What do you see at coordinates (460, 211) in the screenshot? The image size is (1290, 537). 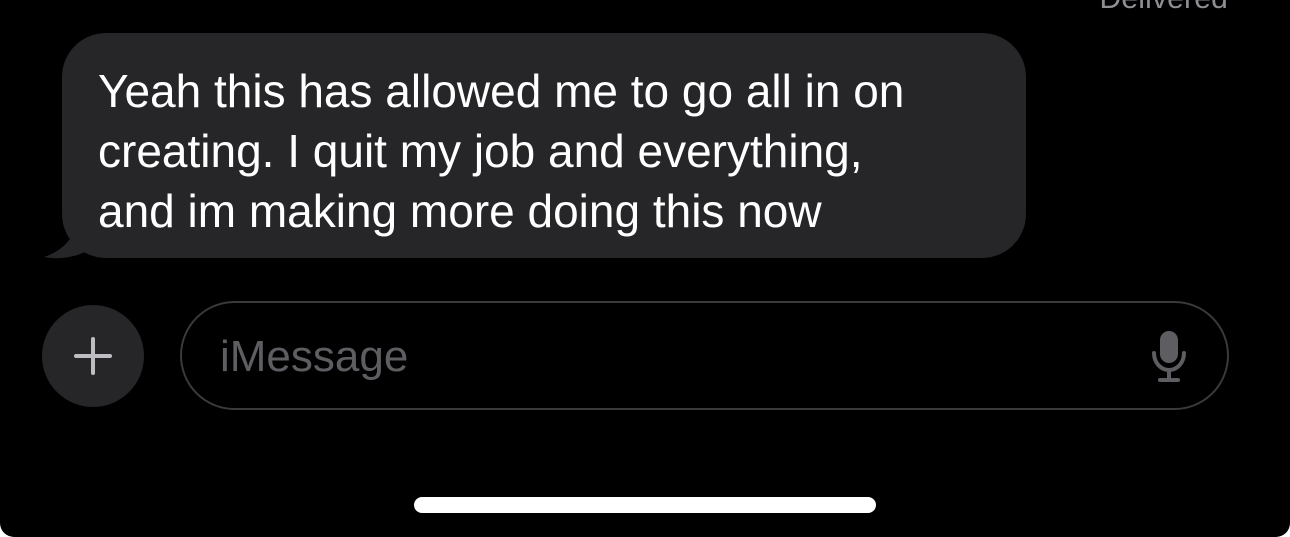 I see `message-line: and im making more doing this now` at bounding box center [460, 211].